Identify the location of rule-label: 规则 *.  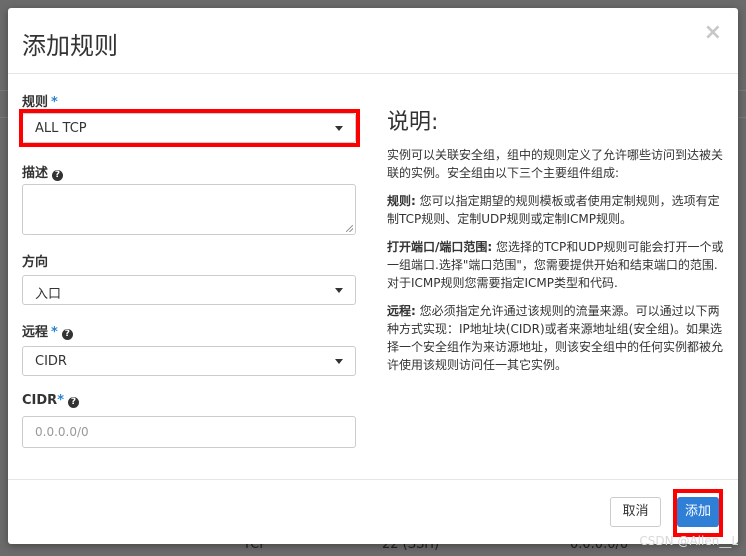
(40, 100).